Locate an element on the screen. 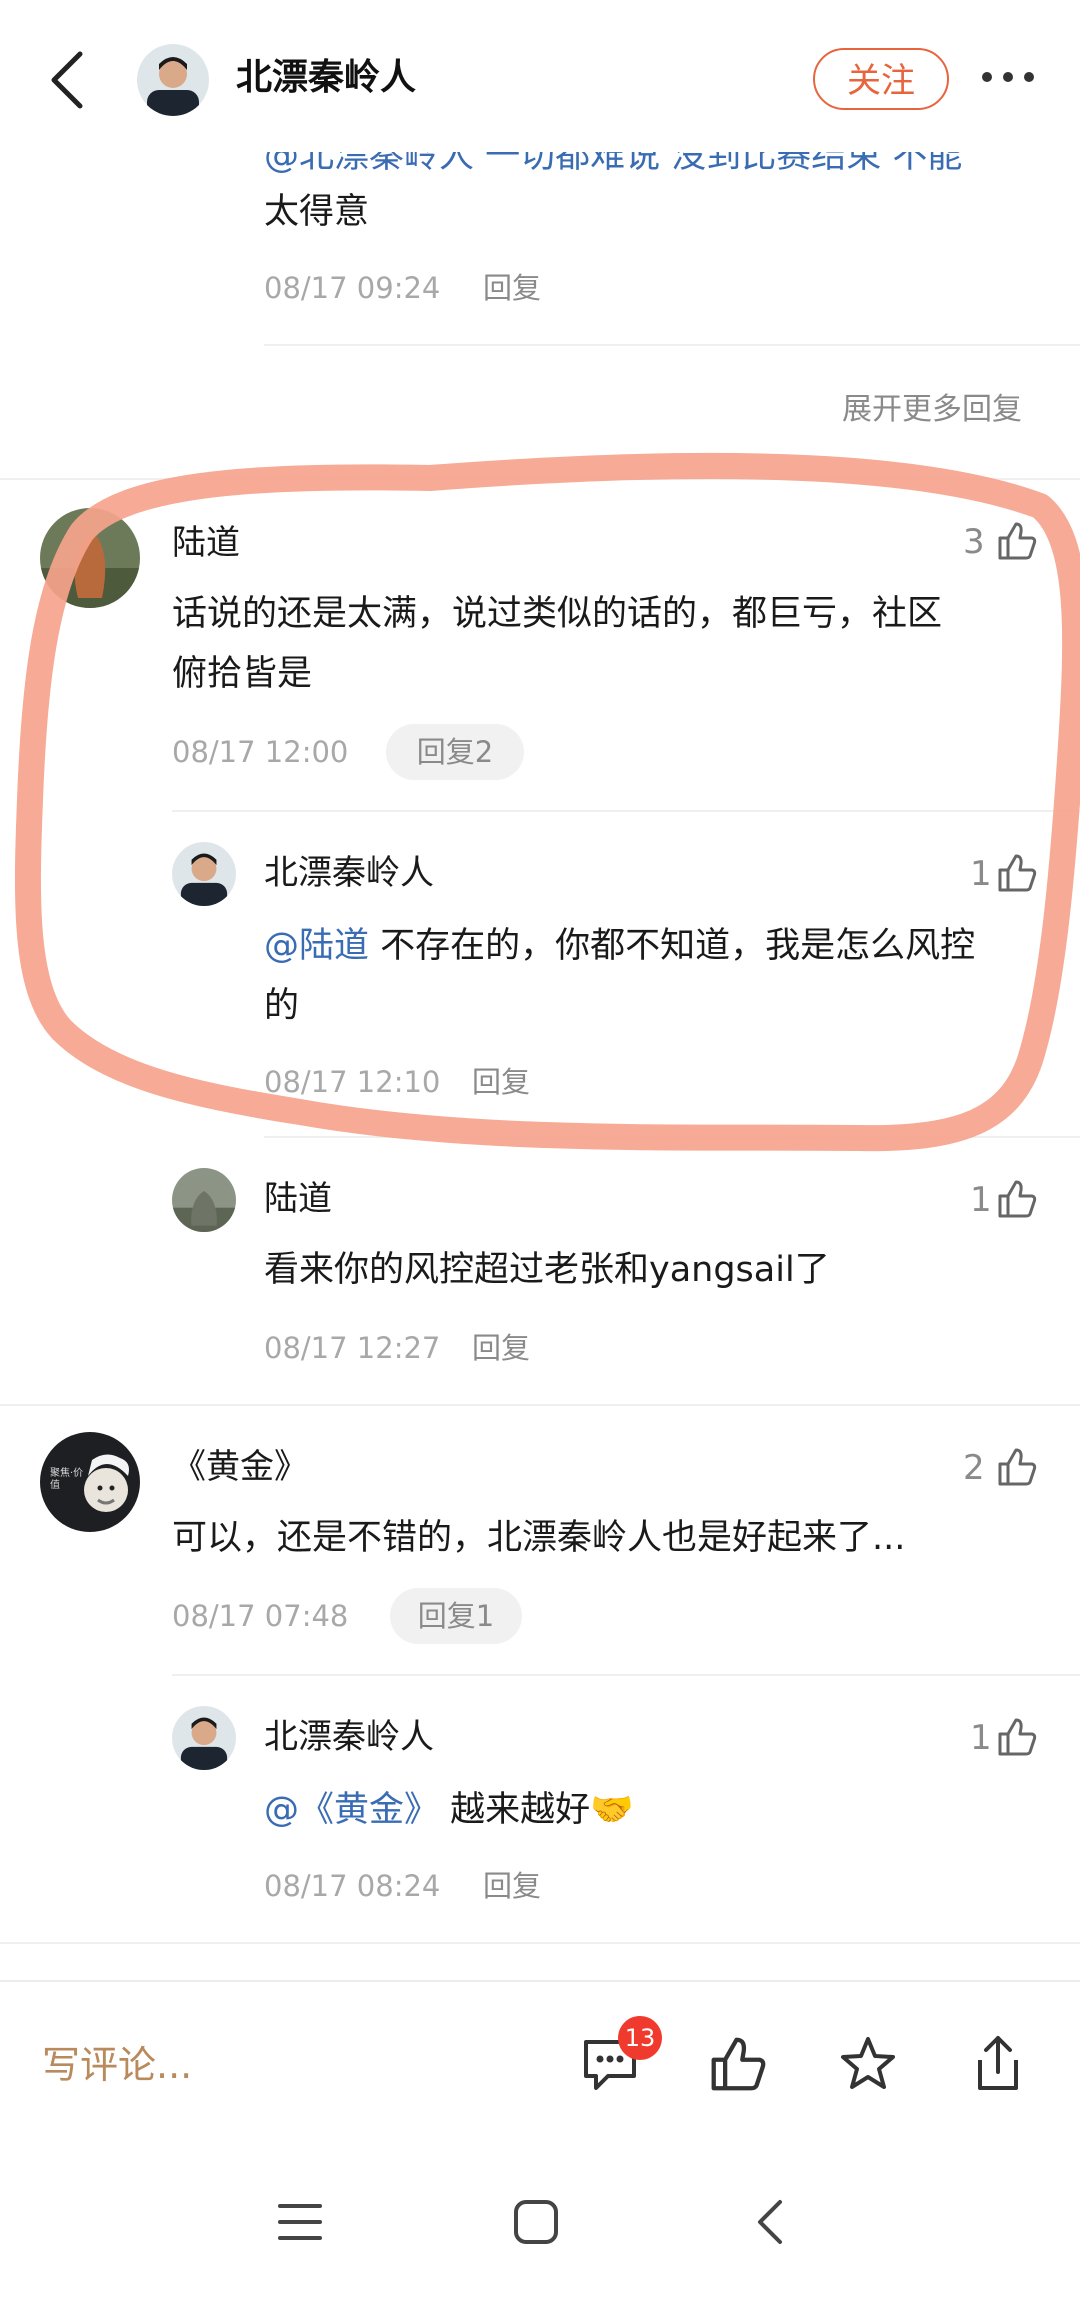 This screenshot has width=1080, height=2307. mention-link: @《黄金》 is located at coordinates (351, 1810).